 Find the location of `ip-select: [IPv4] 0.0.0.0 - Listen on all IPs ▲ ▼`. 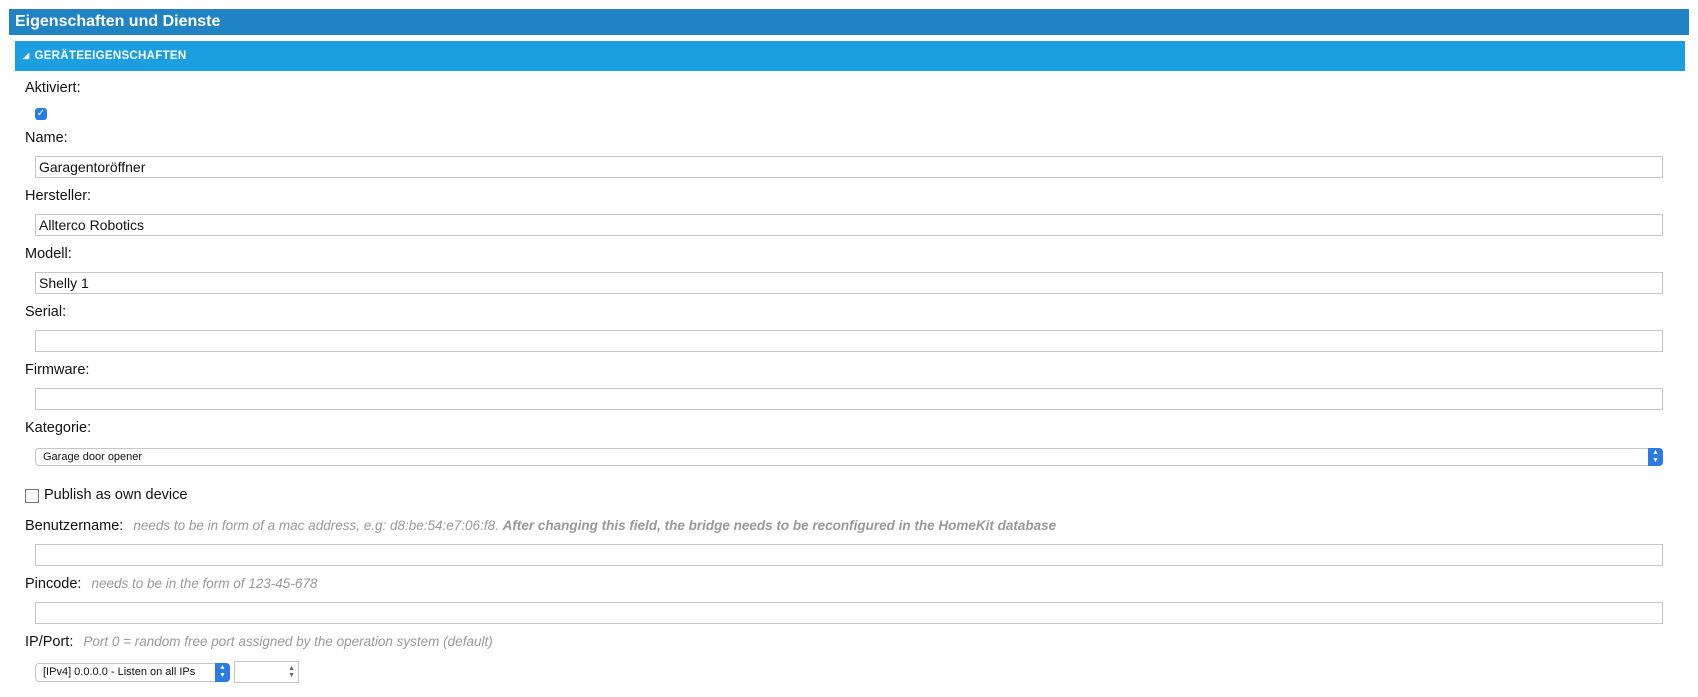

ip-select: [IPv4] 0.0.0.0 - Listen on all IPs ▲ ▼ is located at coordinates (132, 672).